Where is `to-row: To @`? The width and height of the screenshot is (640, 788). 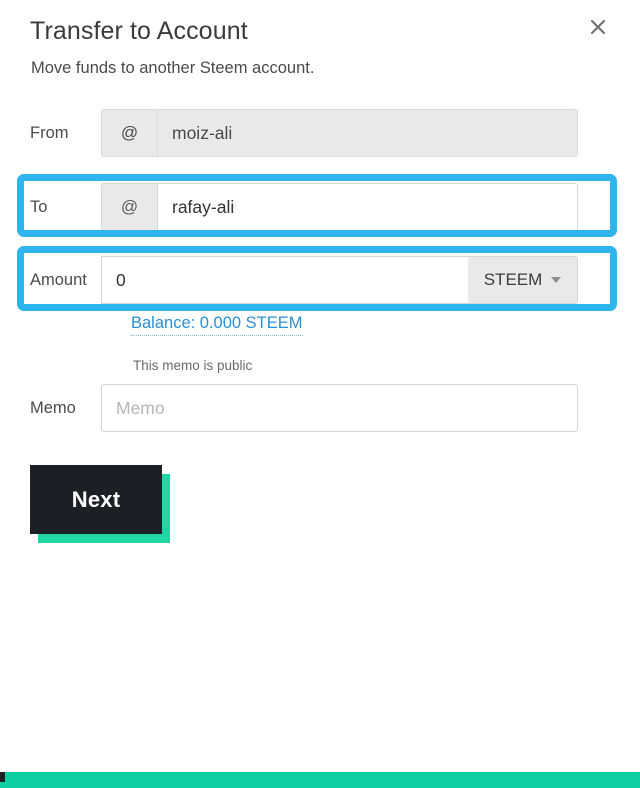 to-row: To @ is located at coordinates (320, 207).